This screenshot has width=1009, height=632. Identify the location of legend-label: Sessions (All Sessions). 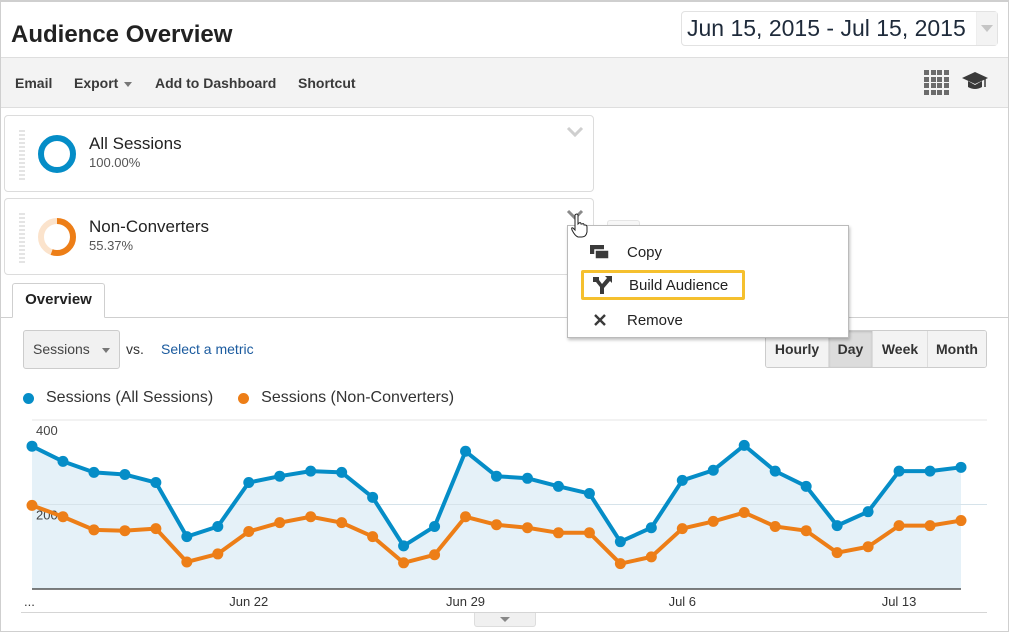
(130, 397).